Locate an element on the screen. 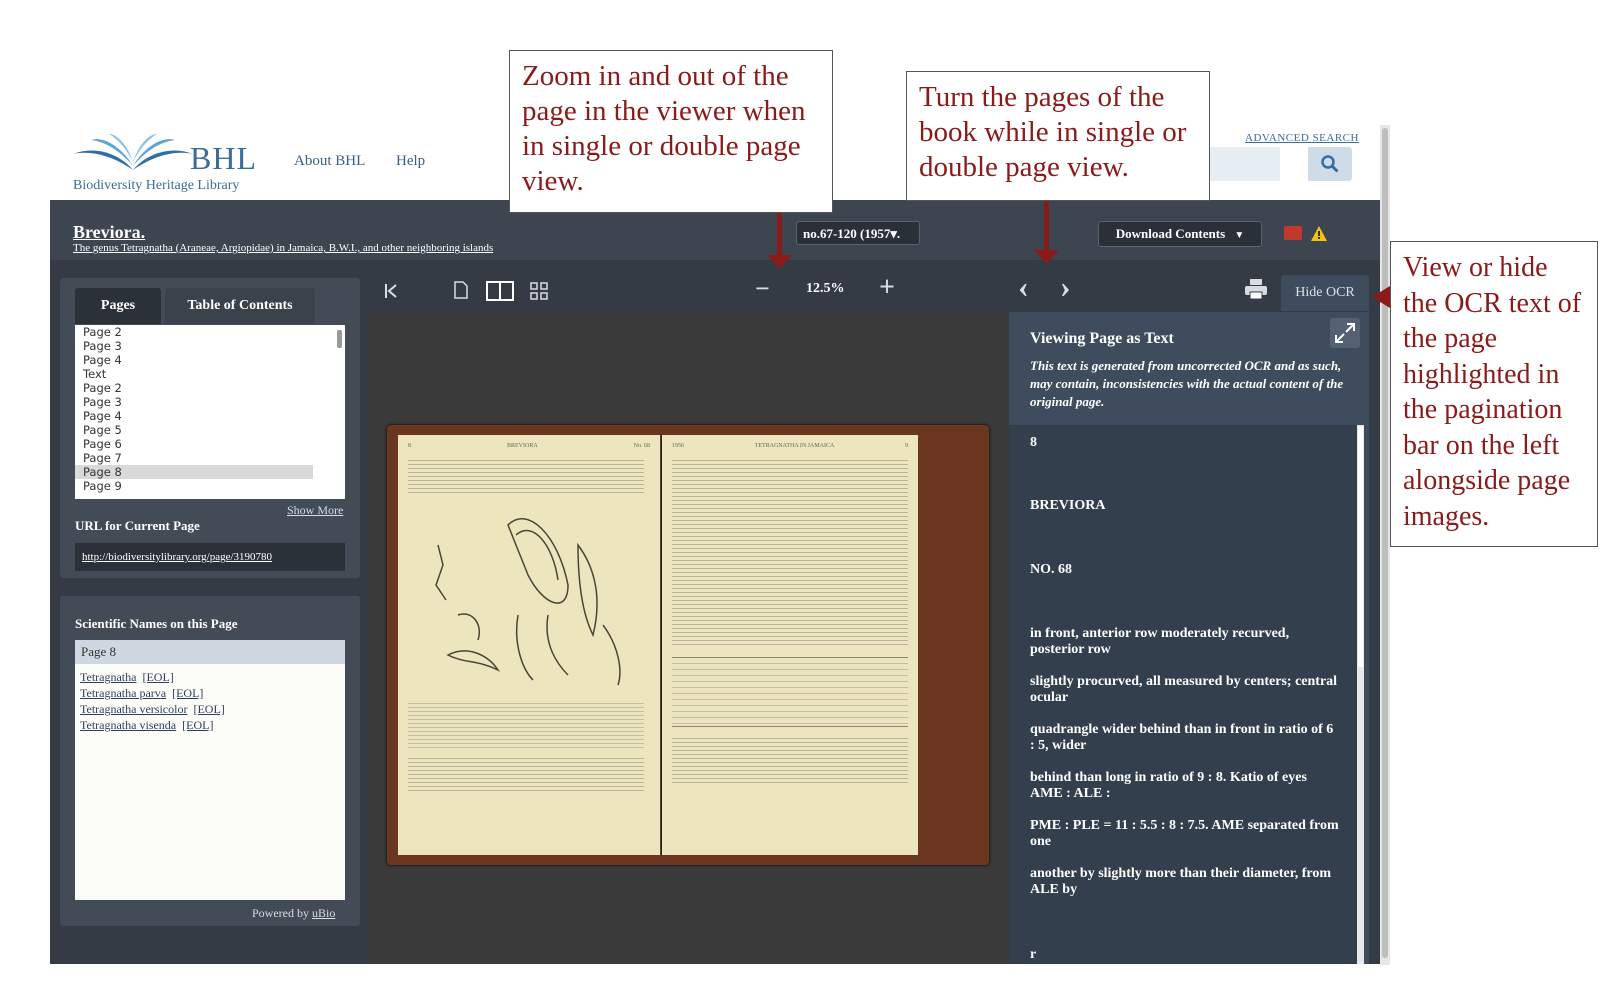  sci-name-row: Tetragnatha visenda [EOL] is located at coordinates (146, 725).